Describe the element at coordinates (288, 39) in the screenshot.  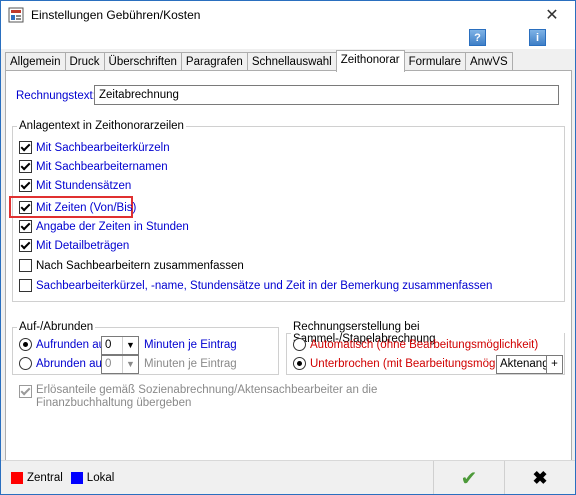
I see `toolbar: ? i` at that location.